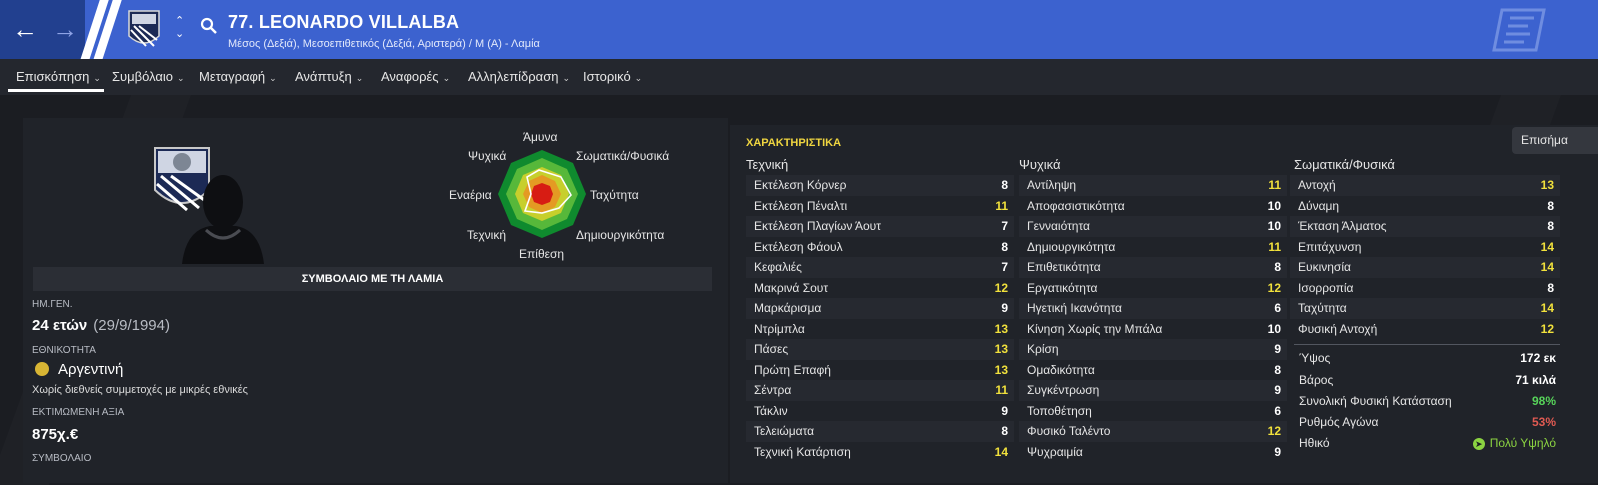 Image resolution: width=1598 pixels, height=485 pixels. What do you see at coordinates (179, 28) in the screenshot?
I see `player-switch-arrows: ⌃ ⌄` at bounding box center [179, 28].